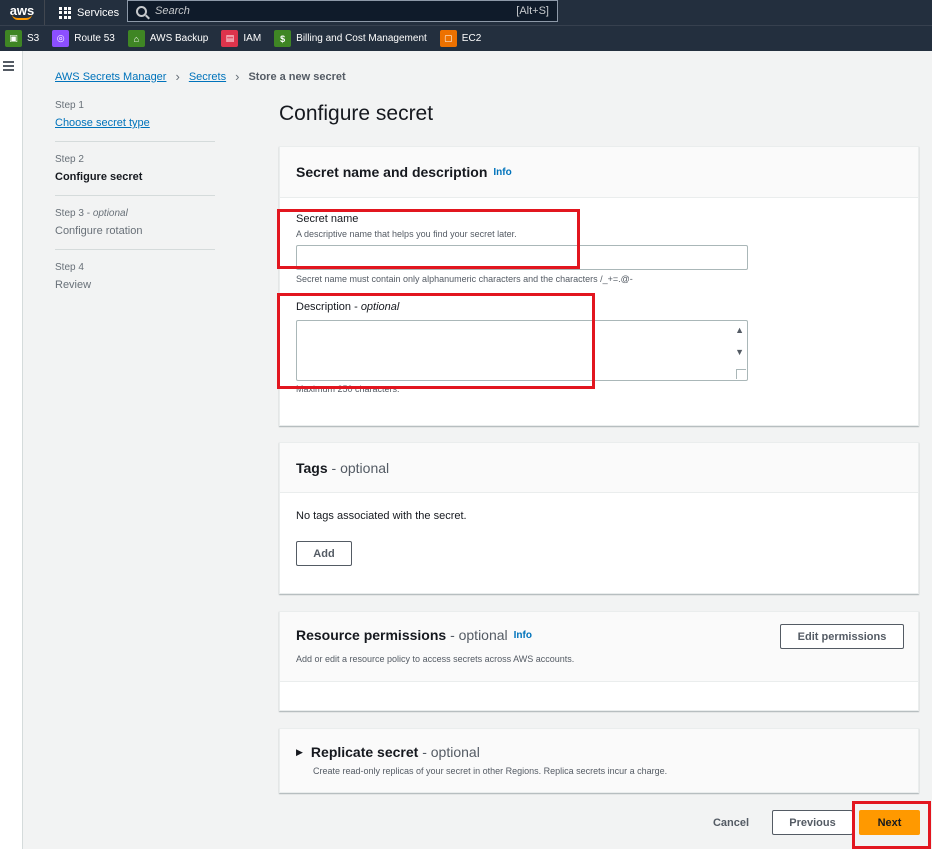 This screenshot has width=932, height=849. Describe the element at coordinates (91, 213) in the screenshot. I see `step-number: Step 3 - optional` at that location.